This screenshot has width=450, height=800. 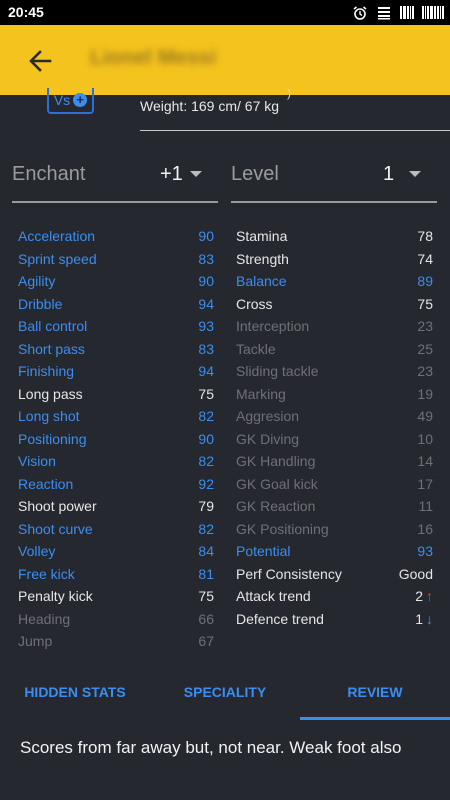 What do you see at coordinates (295, 130) in the screenshot?
I see `divider` at bounding box center [295, 130].